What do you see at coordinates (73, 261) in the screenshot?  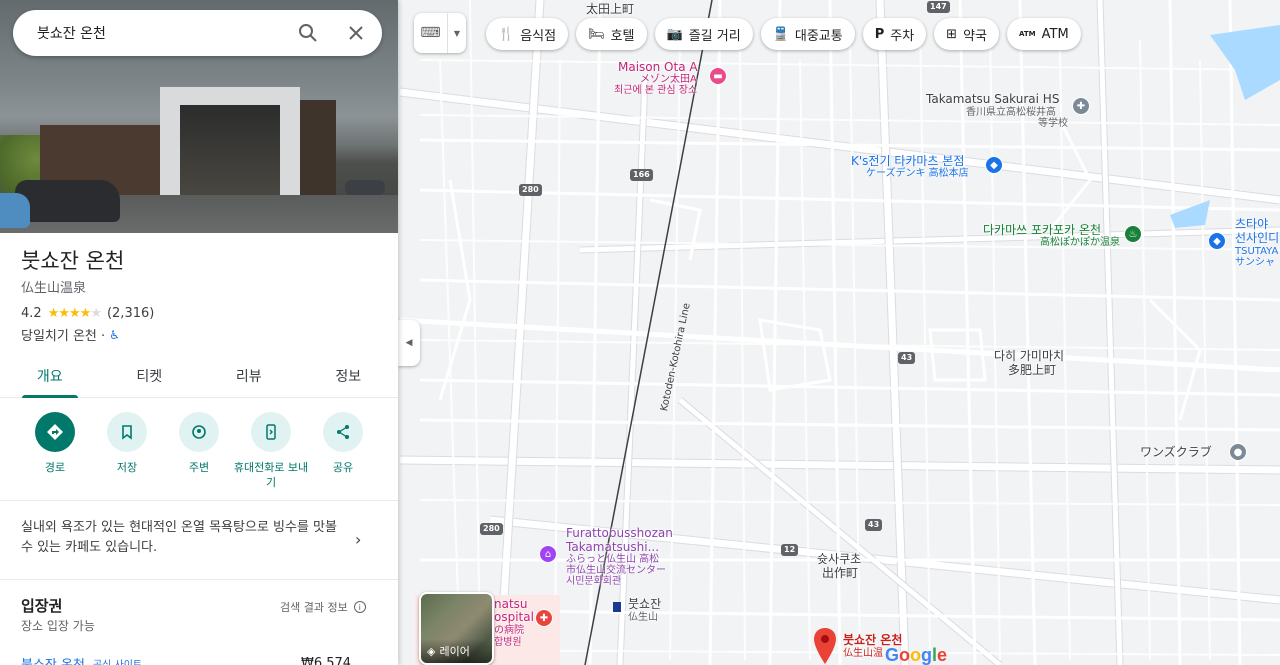 I see `place-title: 붓쇼잔 온천` at bounding box center [73, 261].